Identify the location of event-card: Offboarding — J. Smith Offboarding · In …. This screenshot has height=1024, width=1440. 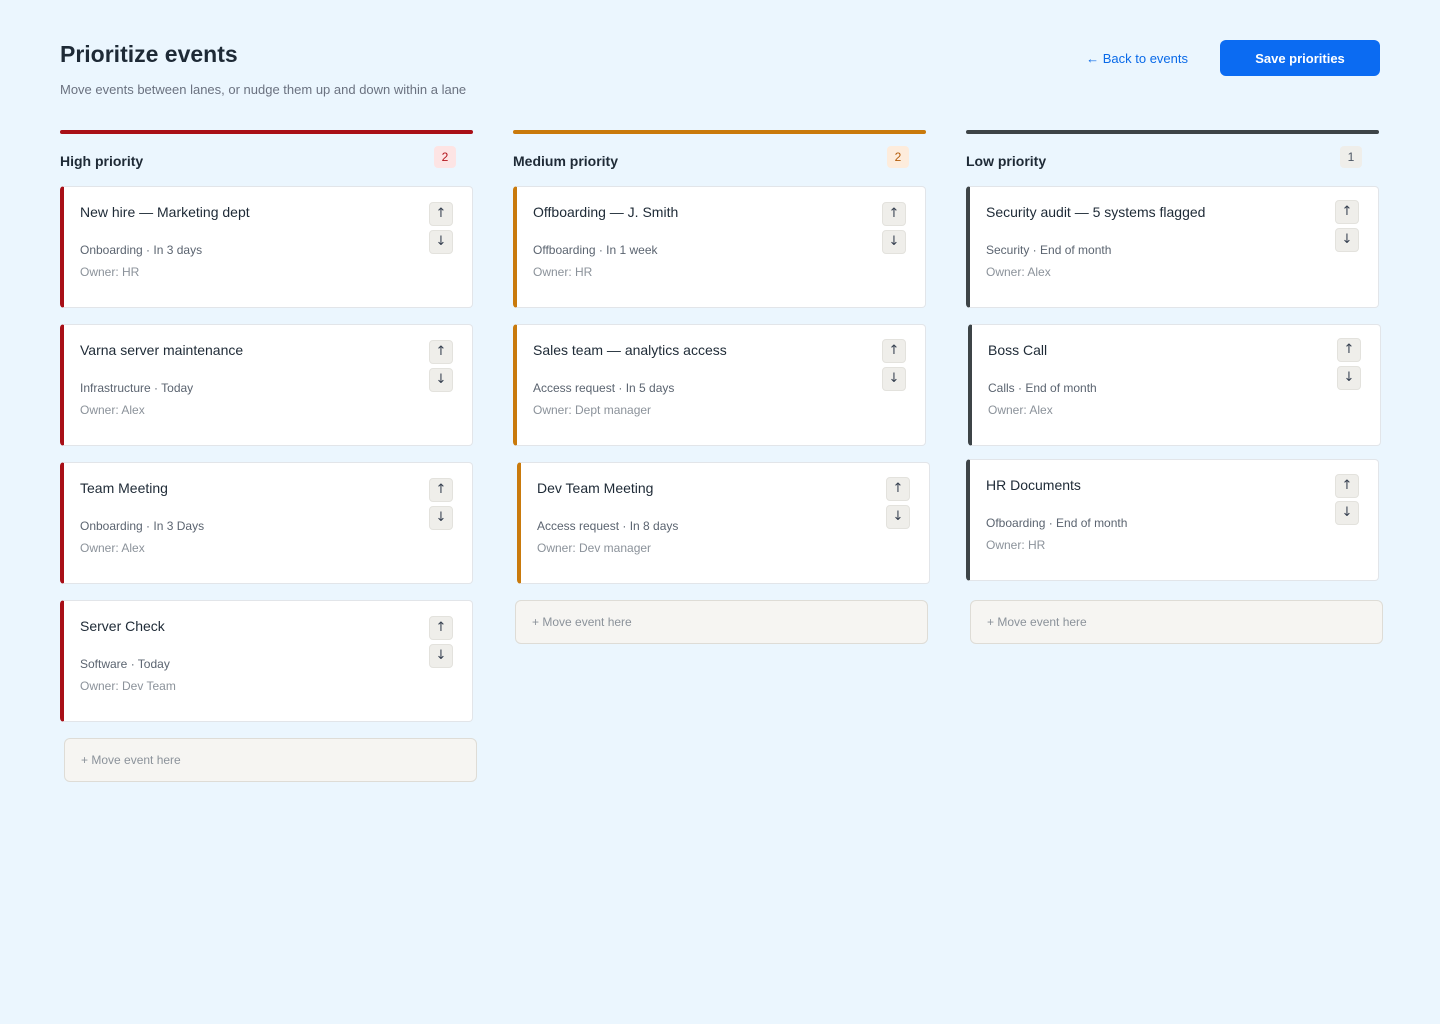
(719, 247).